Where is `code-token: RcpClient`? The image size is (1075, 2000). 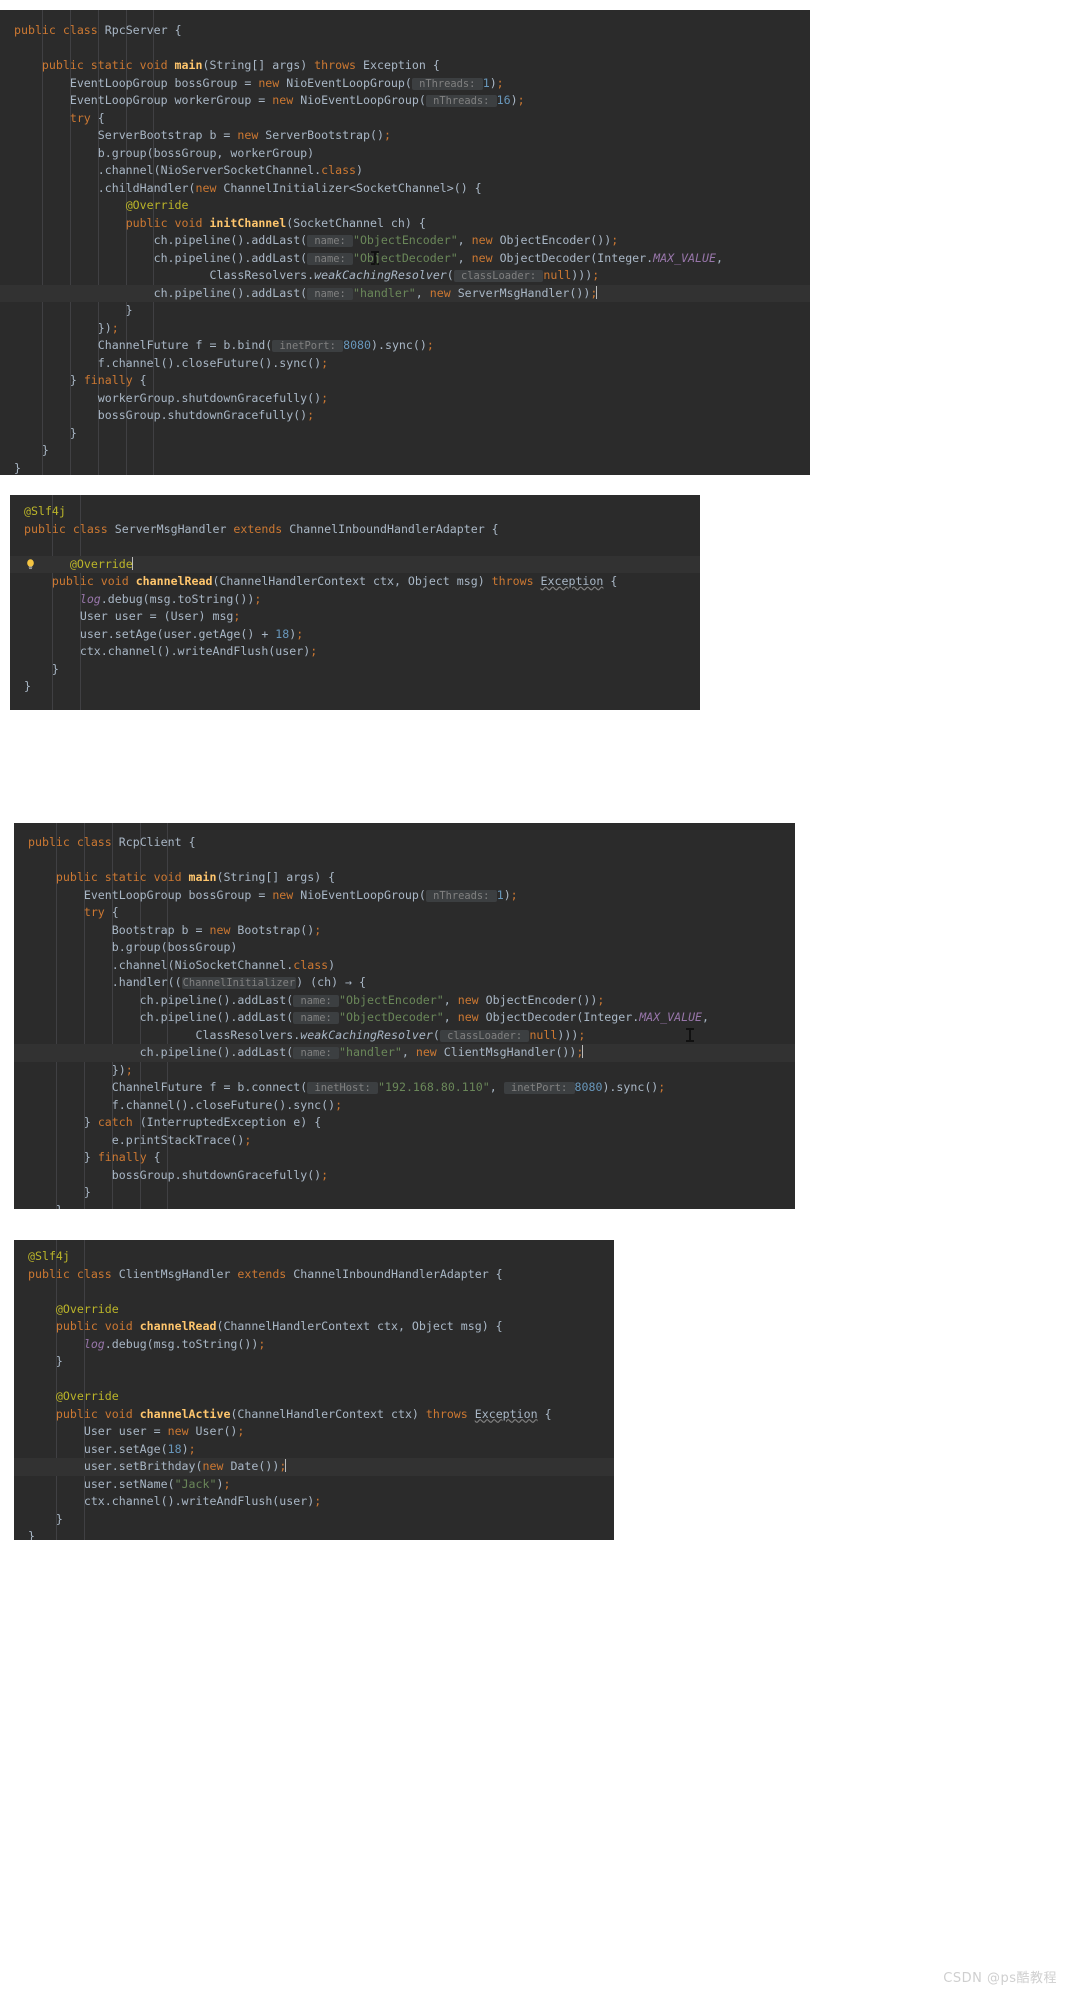
code-token: RcpClient is located at coordinates (153, 842).